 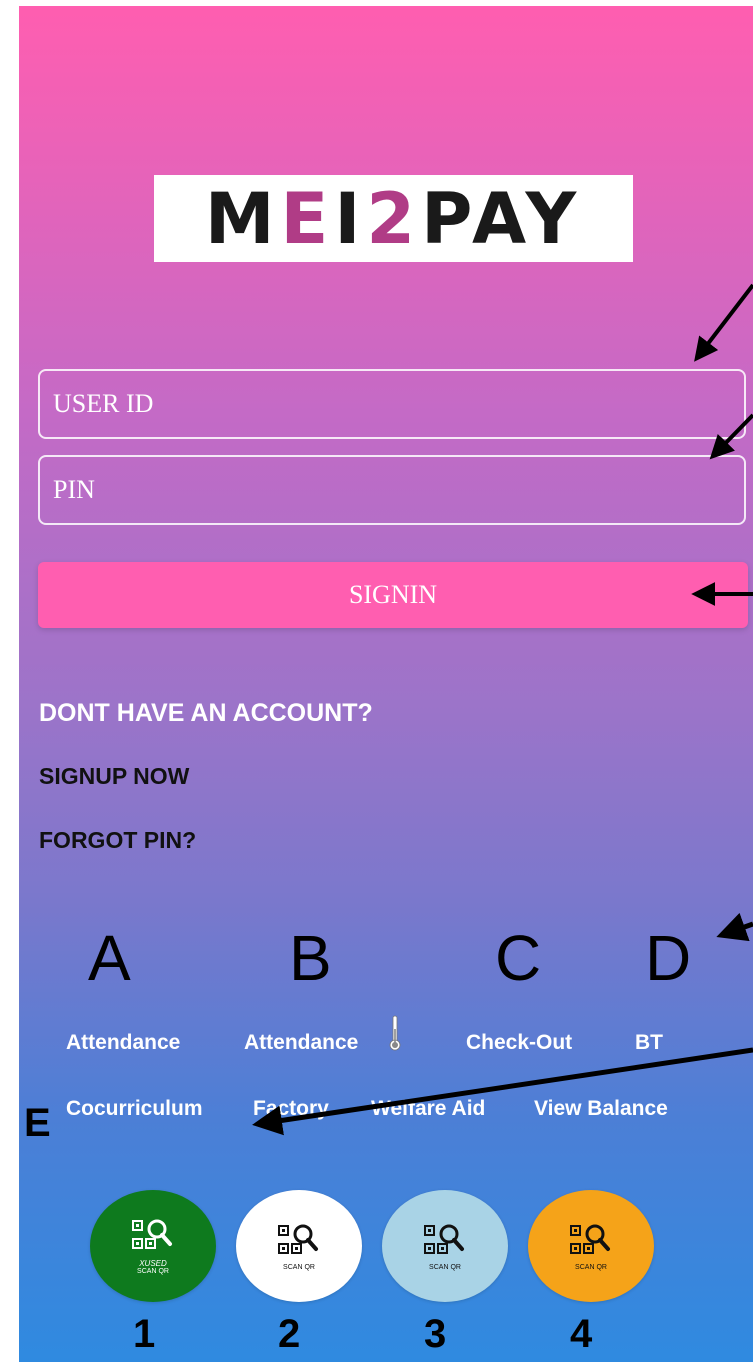 I want to click on annotation-letter-e: E, so click(x=37, y=1123).